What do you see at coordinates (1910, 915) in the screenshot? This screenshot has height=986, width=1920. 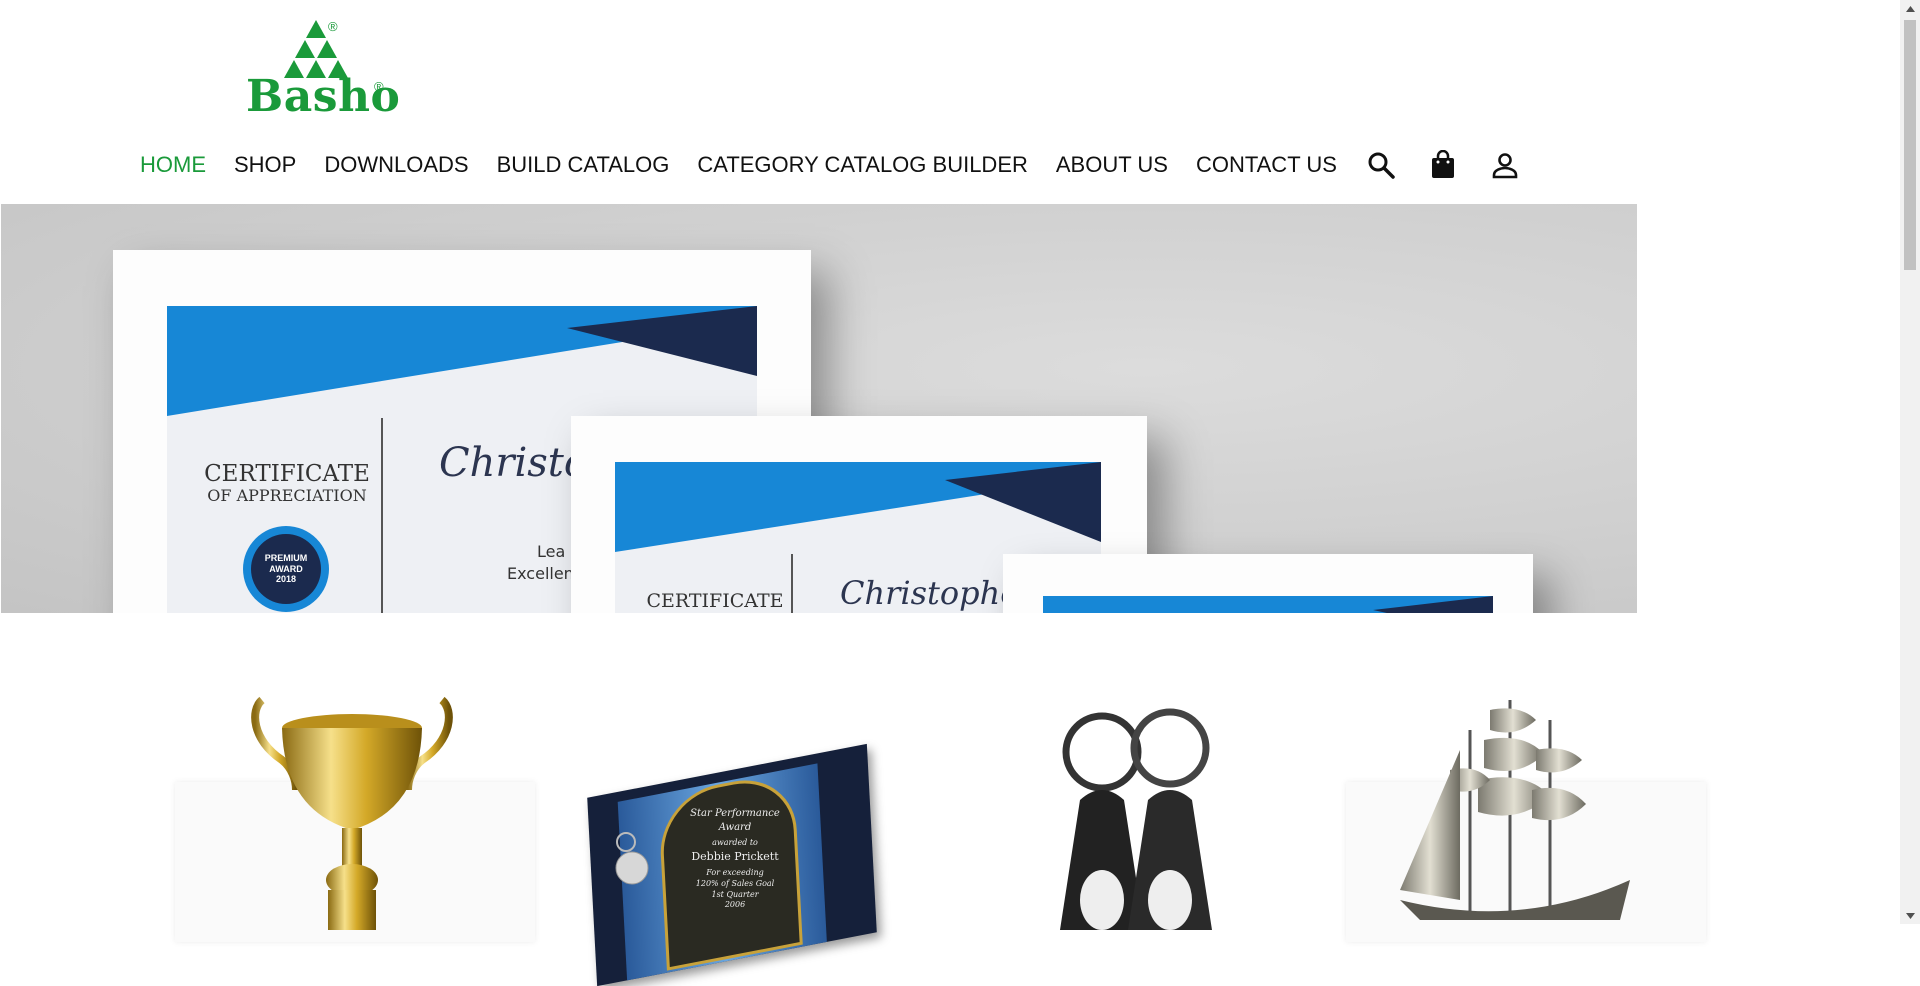 I see `scroll-down-arrow-icon` at bounding box center [1910, 915].